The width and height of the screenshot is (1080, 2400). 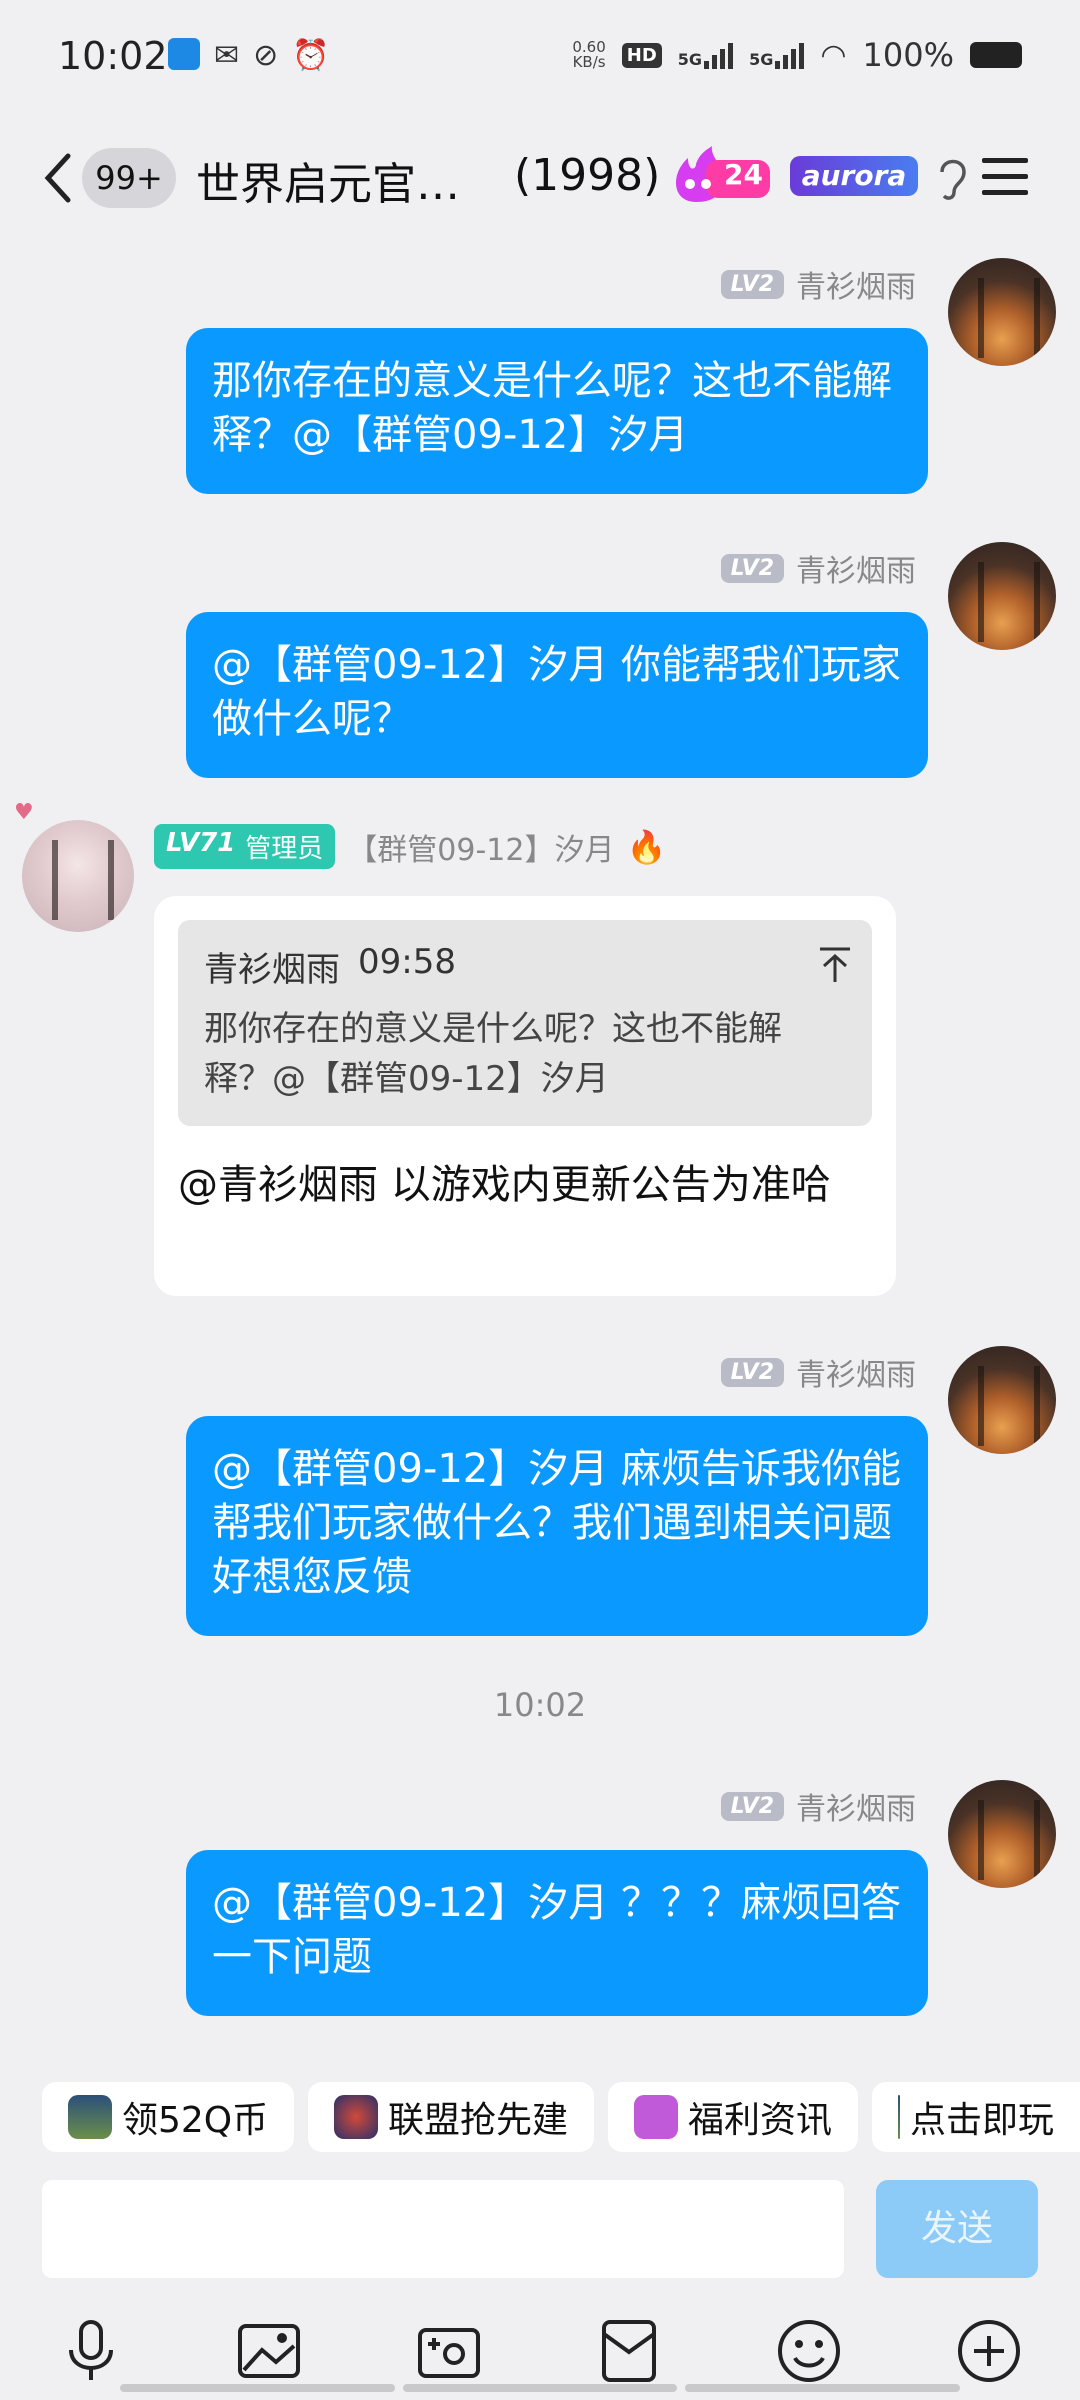 I want to click on reply-text: @青衫烟雨 以游戏内更新公告为准哈, so click(x=504, y=1185).